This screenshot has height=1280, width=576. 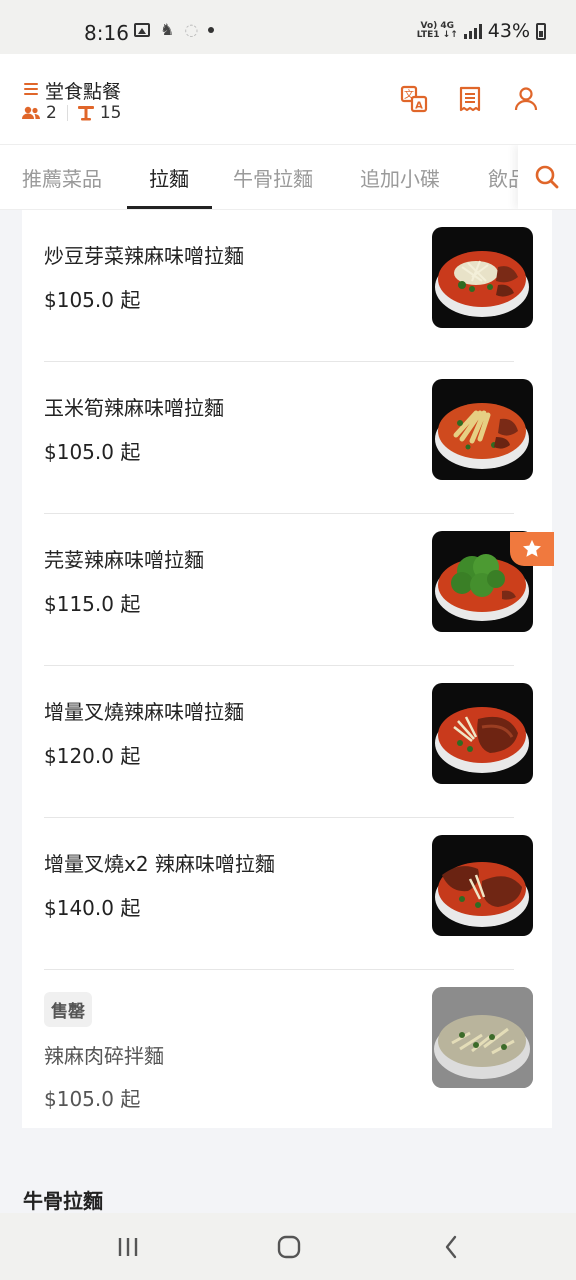 I want to click on menu-item: 玉米筍辣麻味噌拉麵 $105.0 起, so click(x=289, y=438).